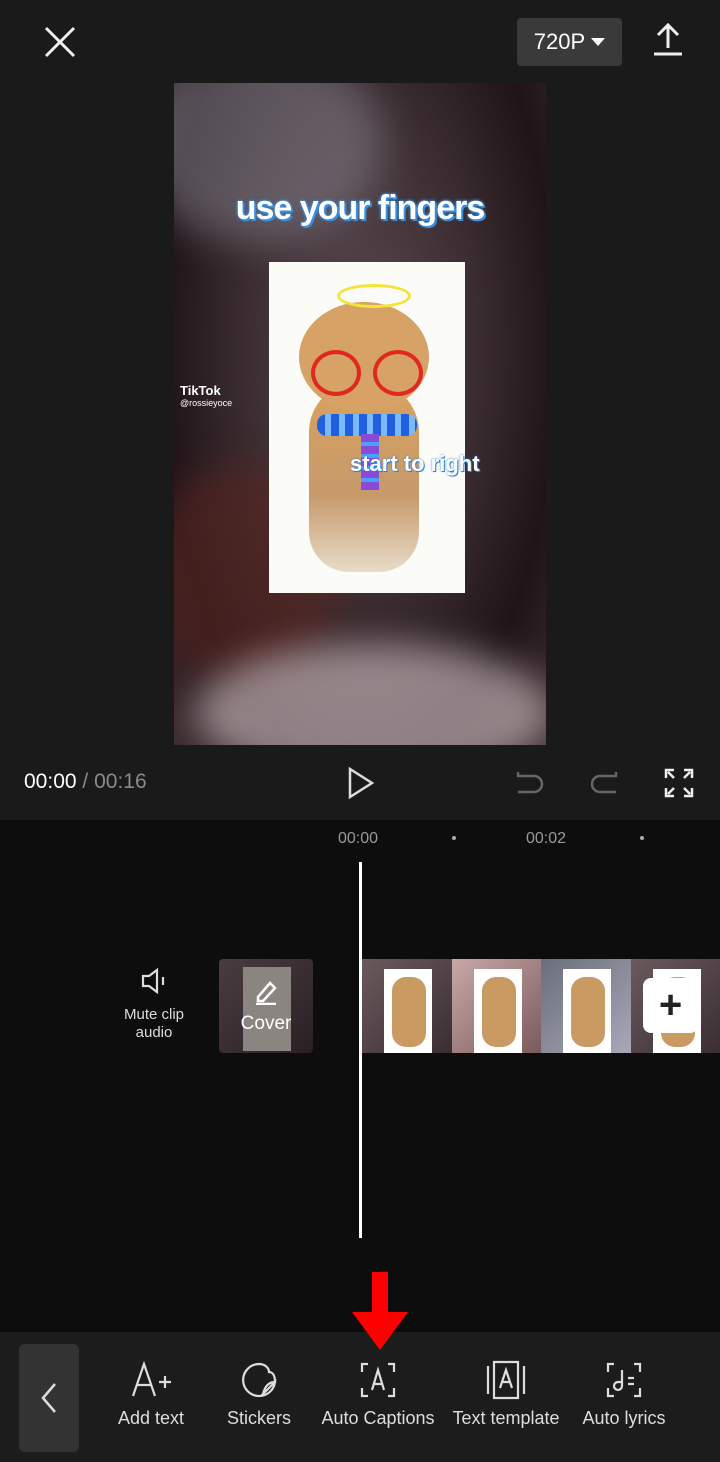 The image size is (720, 1462). I want to click on cat-image, so click(367, 427).